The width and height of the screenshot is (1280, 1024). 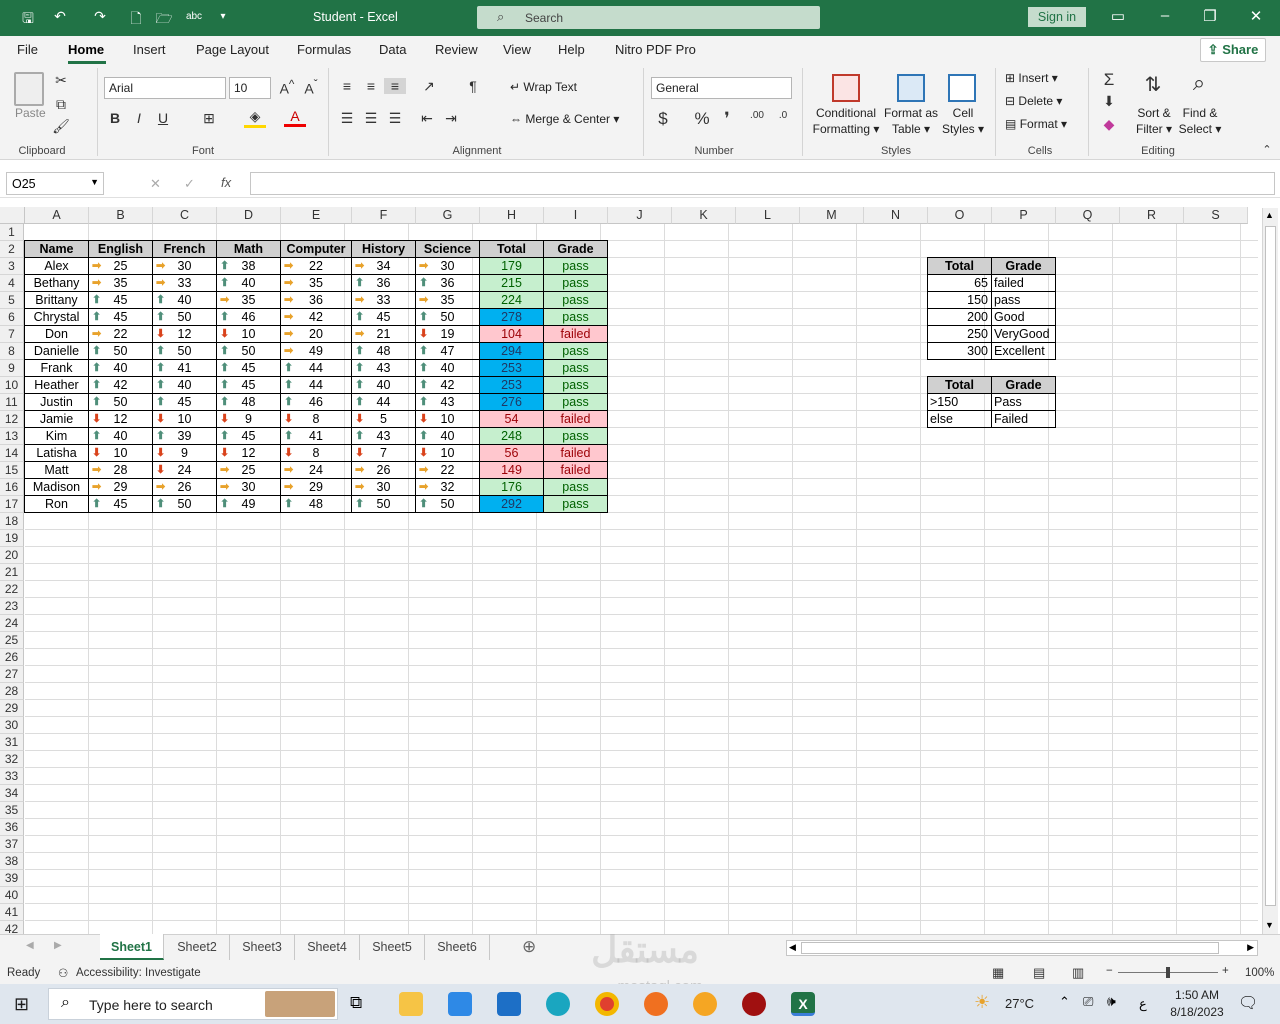 I want to click on edge-icon, so click(x=558, y=1004).